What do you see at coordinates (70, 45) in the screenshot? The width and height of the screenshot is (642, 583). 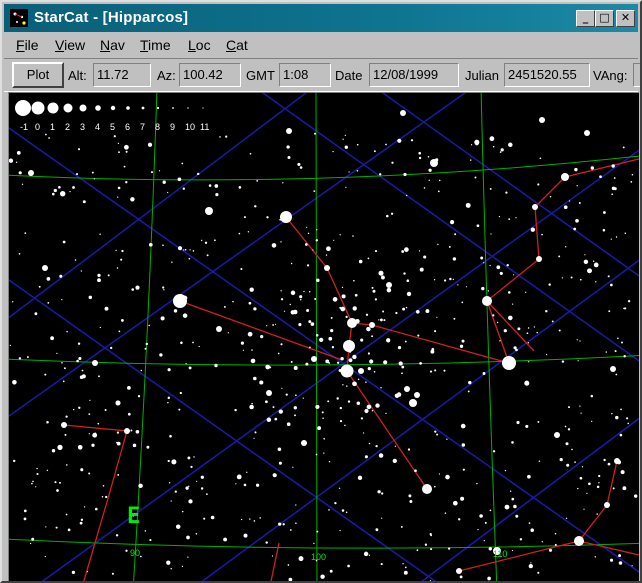 I see `menu-view: View` at bounding box center [70, 45].